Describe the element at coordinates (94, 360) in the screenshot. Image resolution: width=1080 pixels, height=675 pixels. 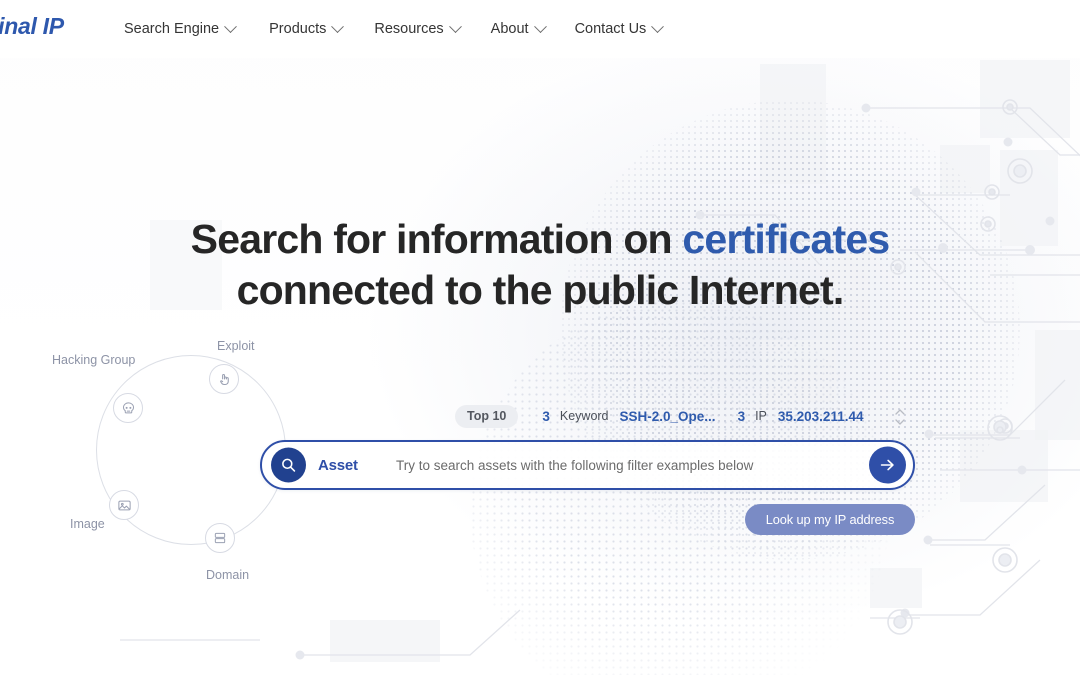
I see `orbit-label-hacking-group: Hacking Group` at that location.